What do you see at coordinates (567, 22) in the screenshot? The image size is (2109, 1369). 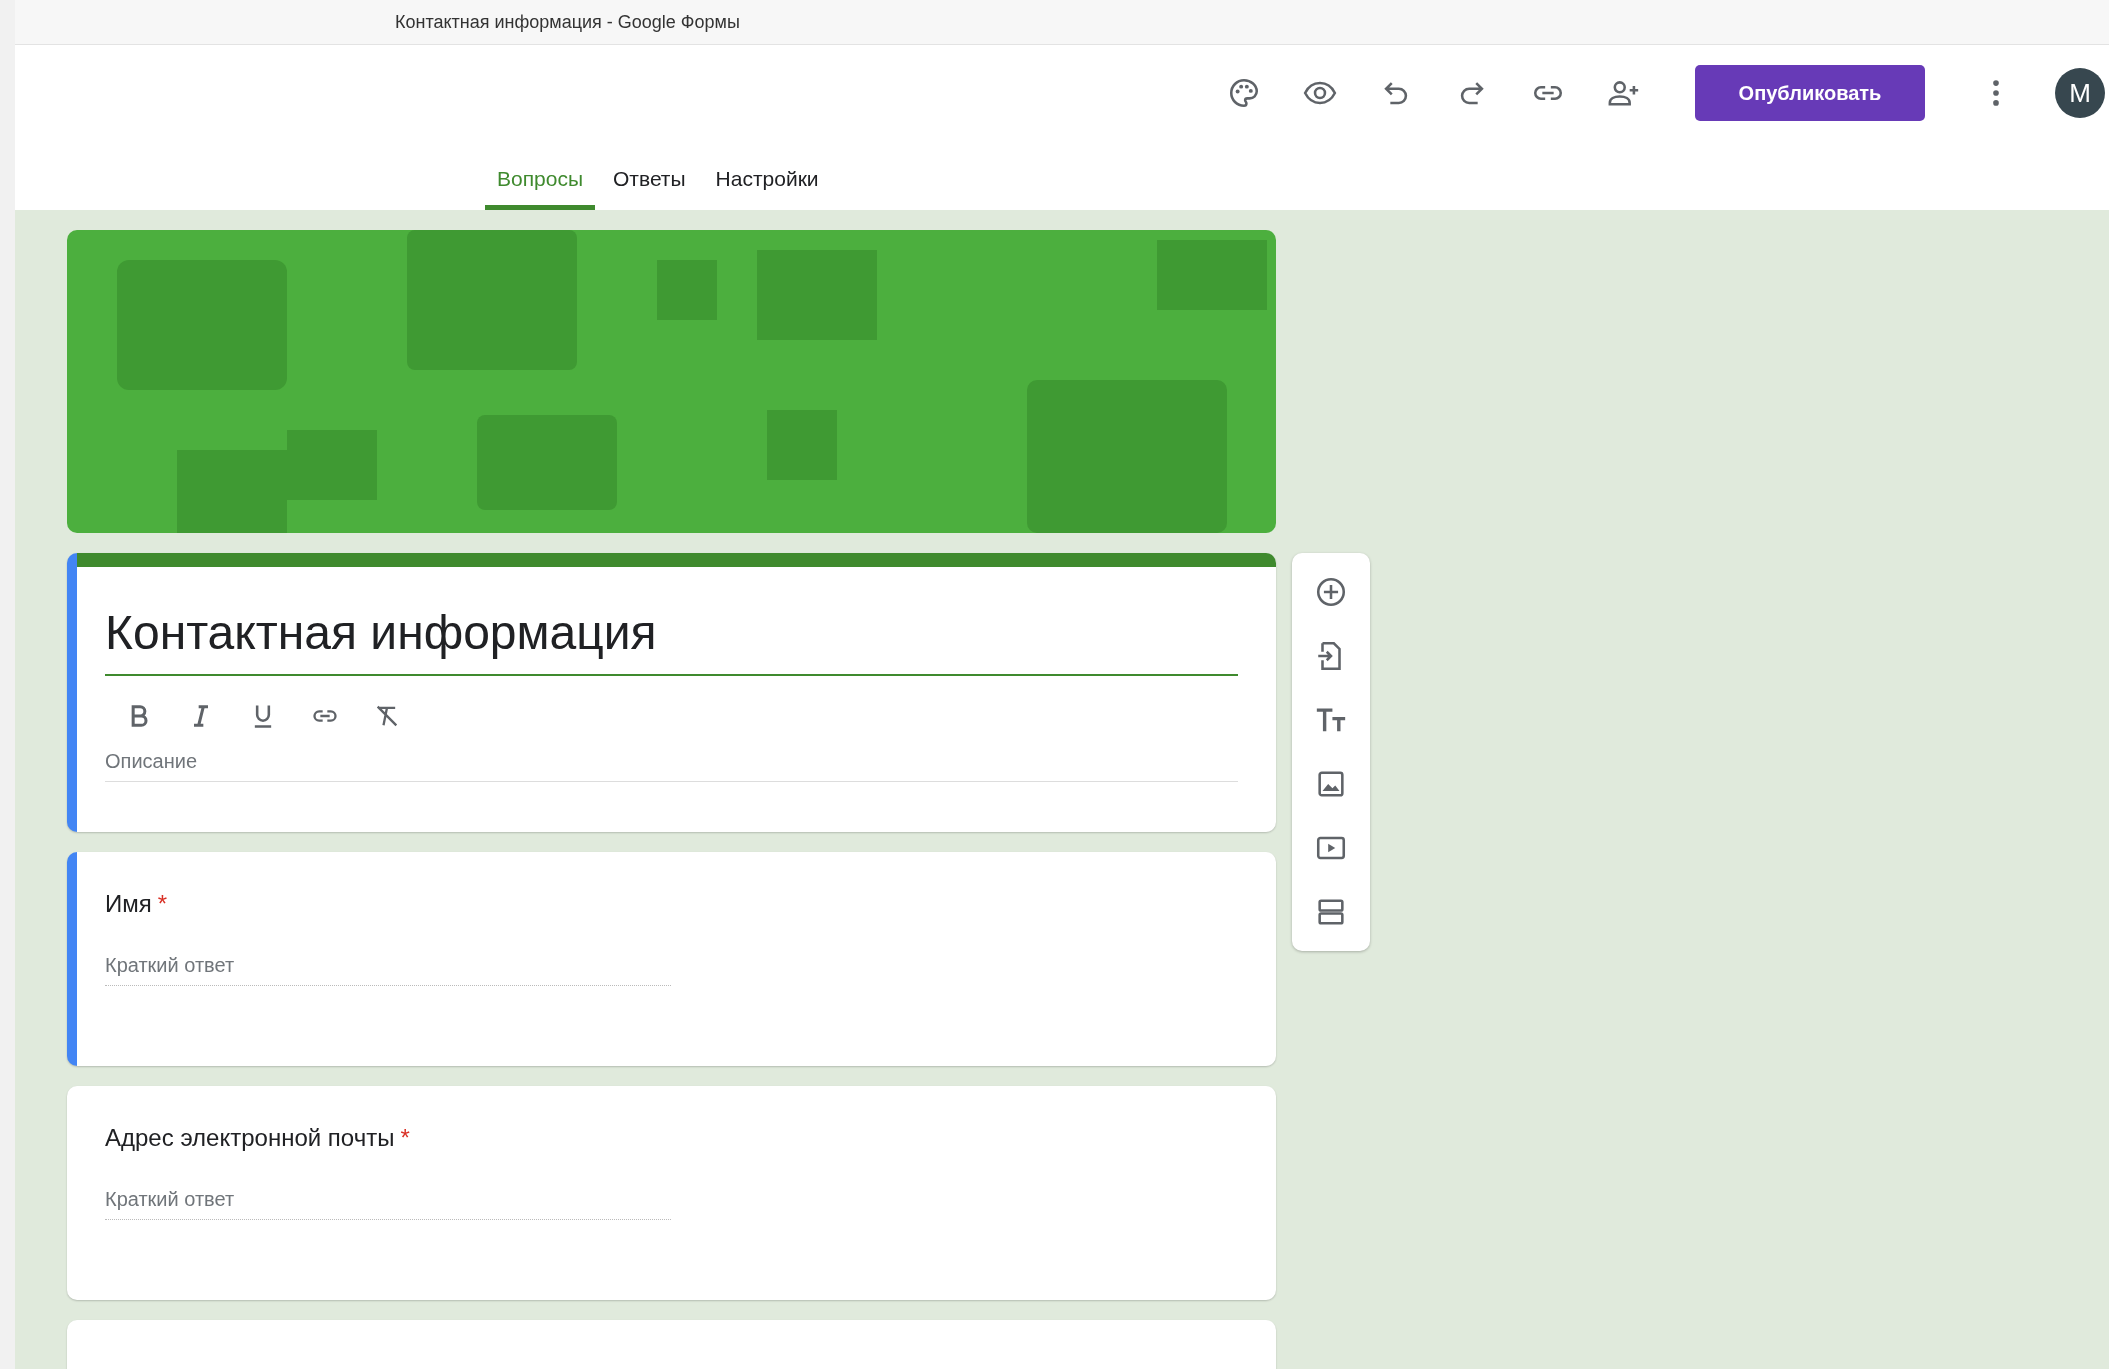 I see `browser-tab-title: Контактная информация - Google Формы` at bounding box center [567, 22].